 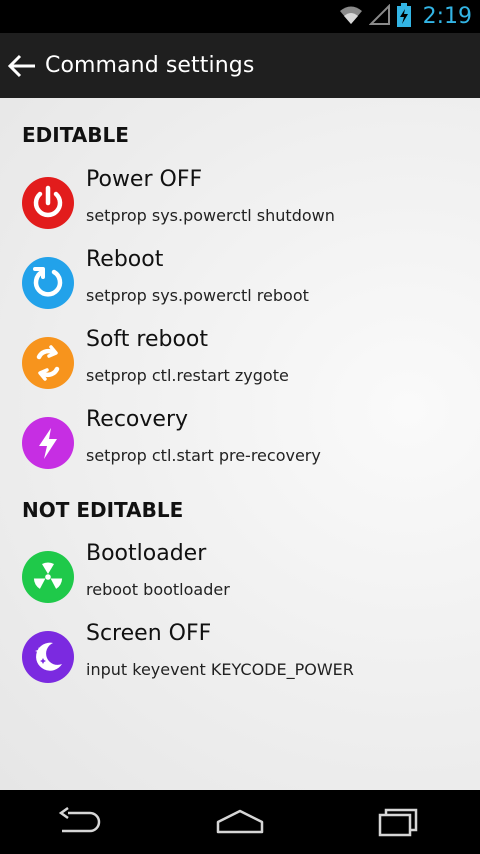 What do you see at coordinates (210, 215) in the screenshot?
I see `item-subtitle: setprop sys.powerctl shutdown` at bounding box center [210, 215].